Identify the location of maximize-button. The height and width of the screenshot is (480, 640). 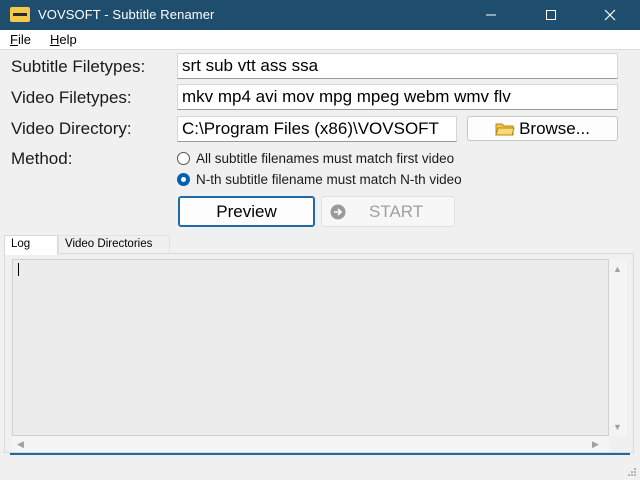
(551, 15).